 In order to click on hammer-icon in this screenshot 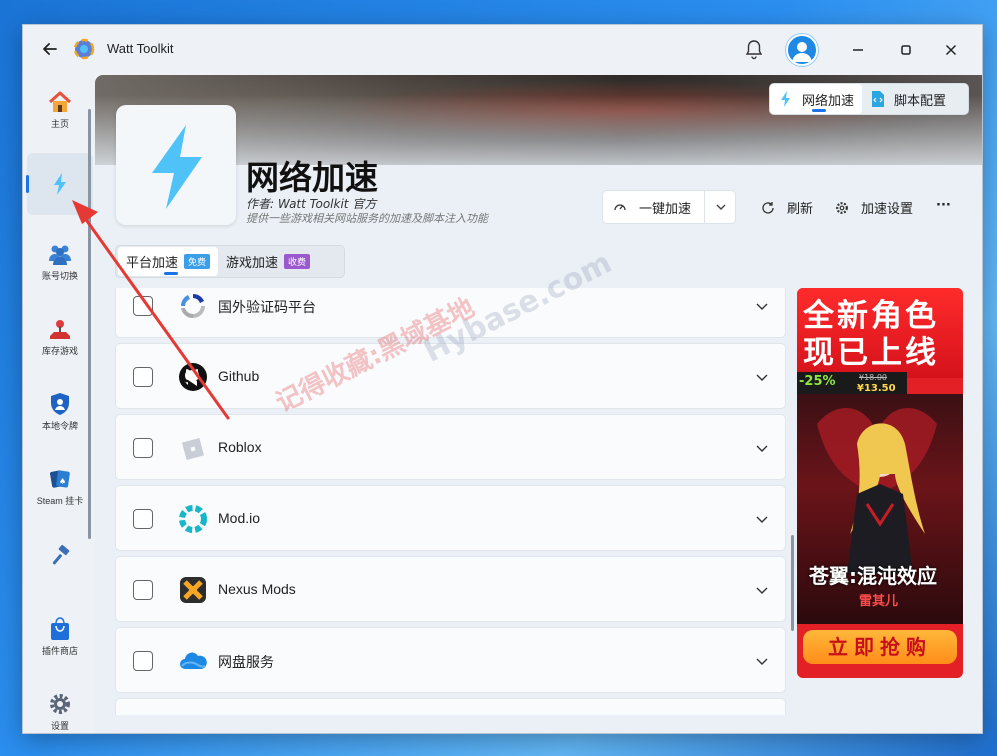, I will do `click(61, 554)`.